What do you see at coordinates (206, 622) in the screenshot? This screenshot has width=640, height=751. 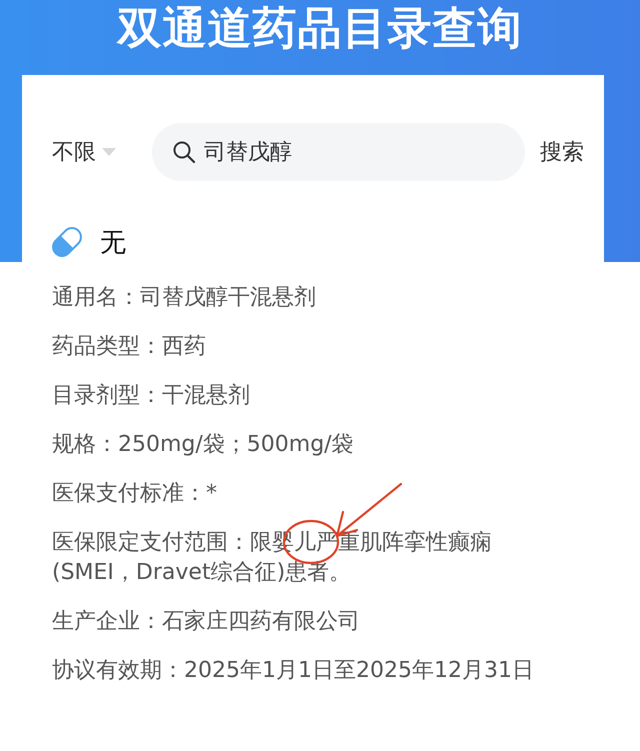 I see `info-field: 生产企业：石家庄四药有限公司` at bounding box center [206, 622].